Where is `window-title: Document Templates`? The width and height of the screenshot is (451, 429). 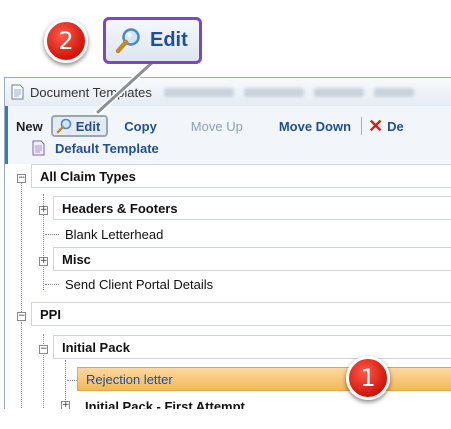 window-title: Document Templates is located at coordinates (91, 92).